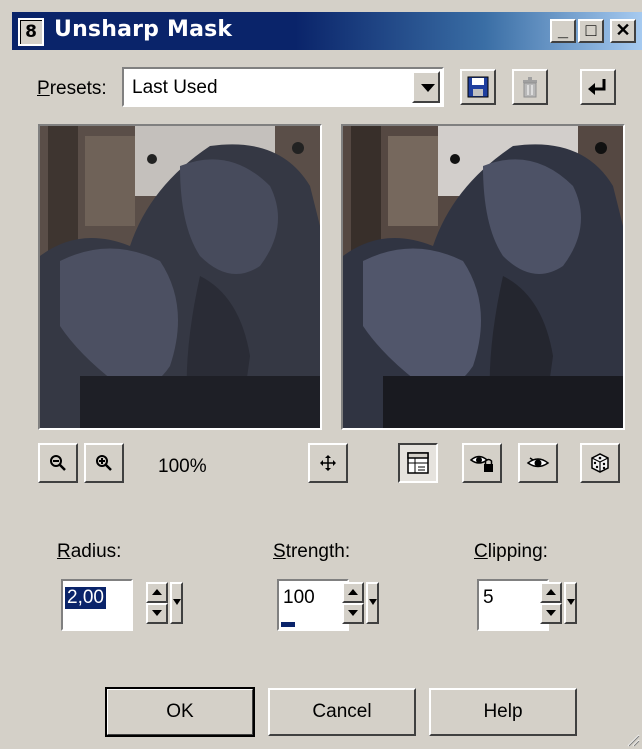 Image resolution: width=642 pixels, height=749 pixels. I want to click on toggle-preview-button, so click(418, 463).